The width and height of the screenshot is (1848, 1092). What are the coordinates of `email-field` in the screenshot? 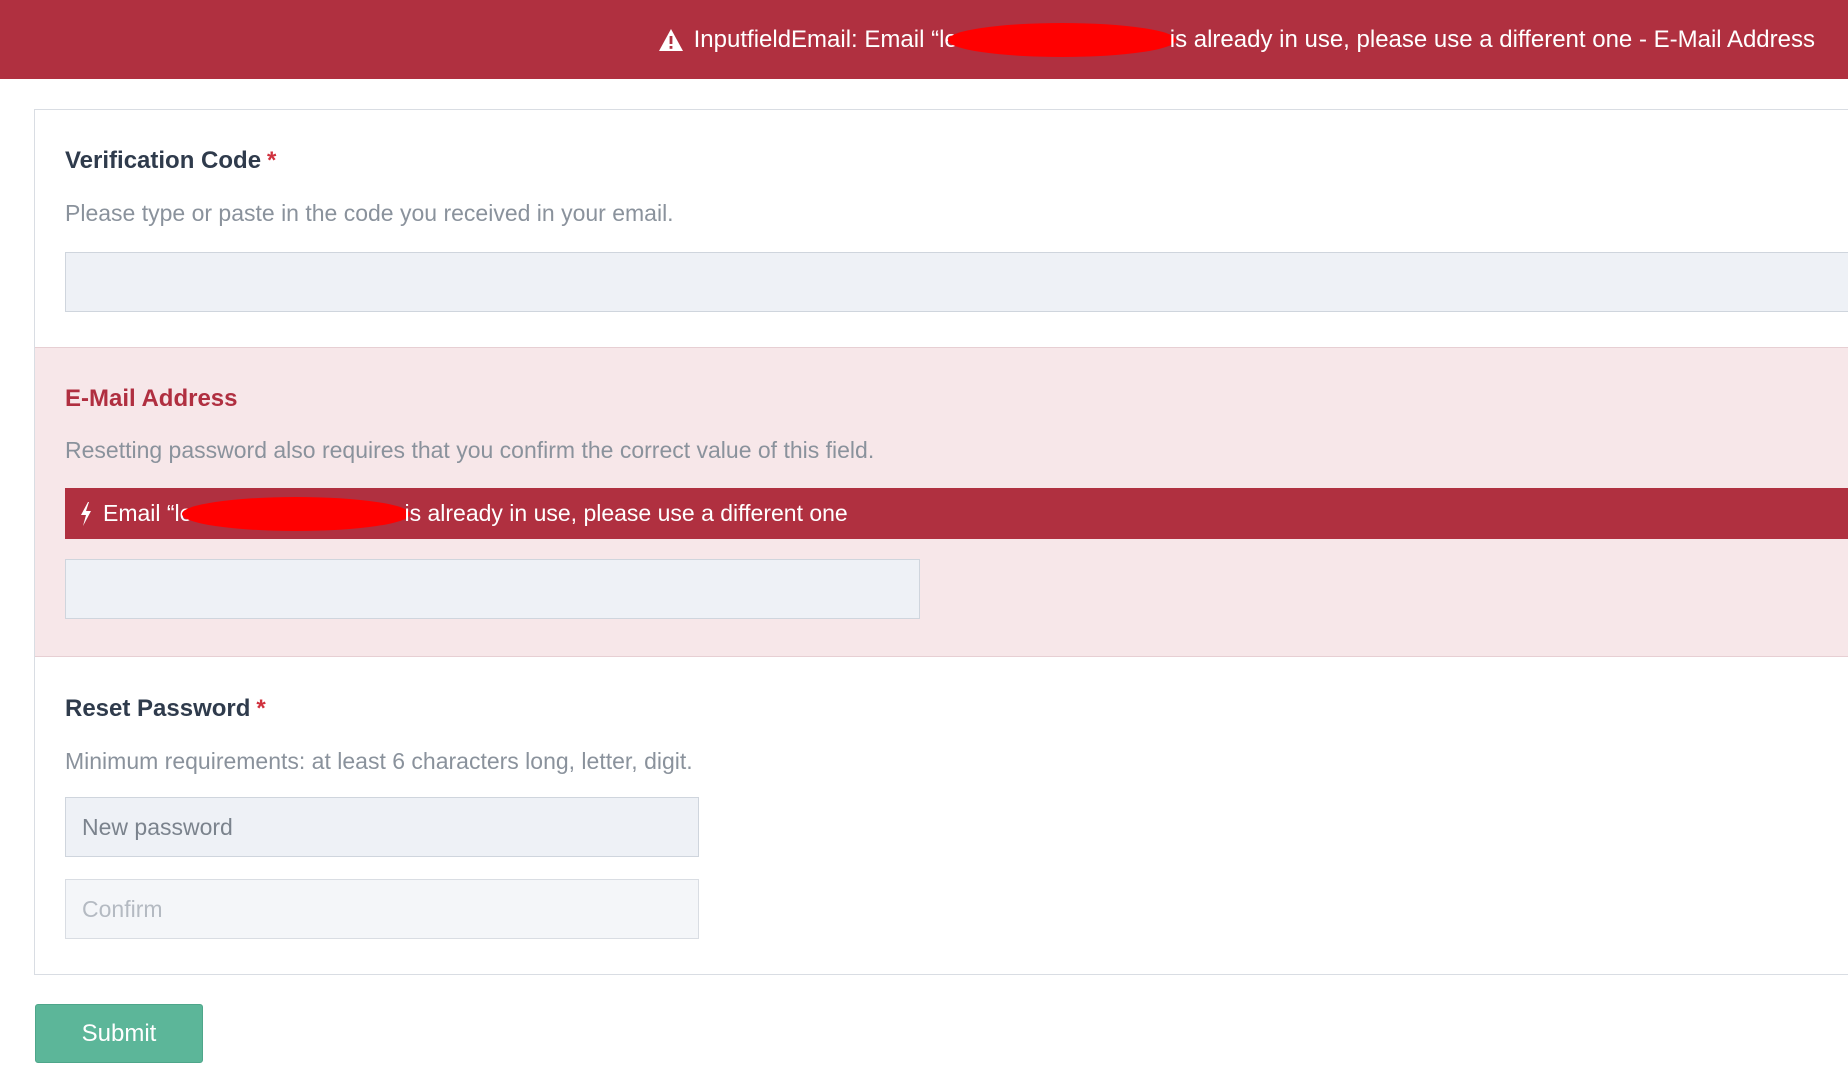 It's located at (492, 589).